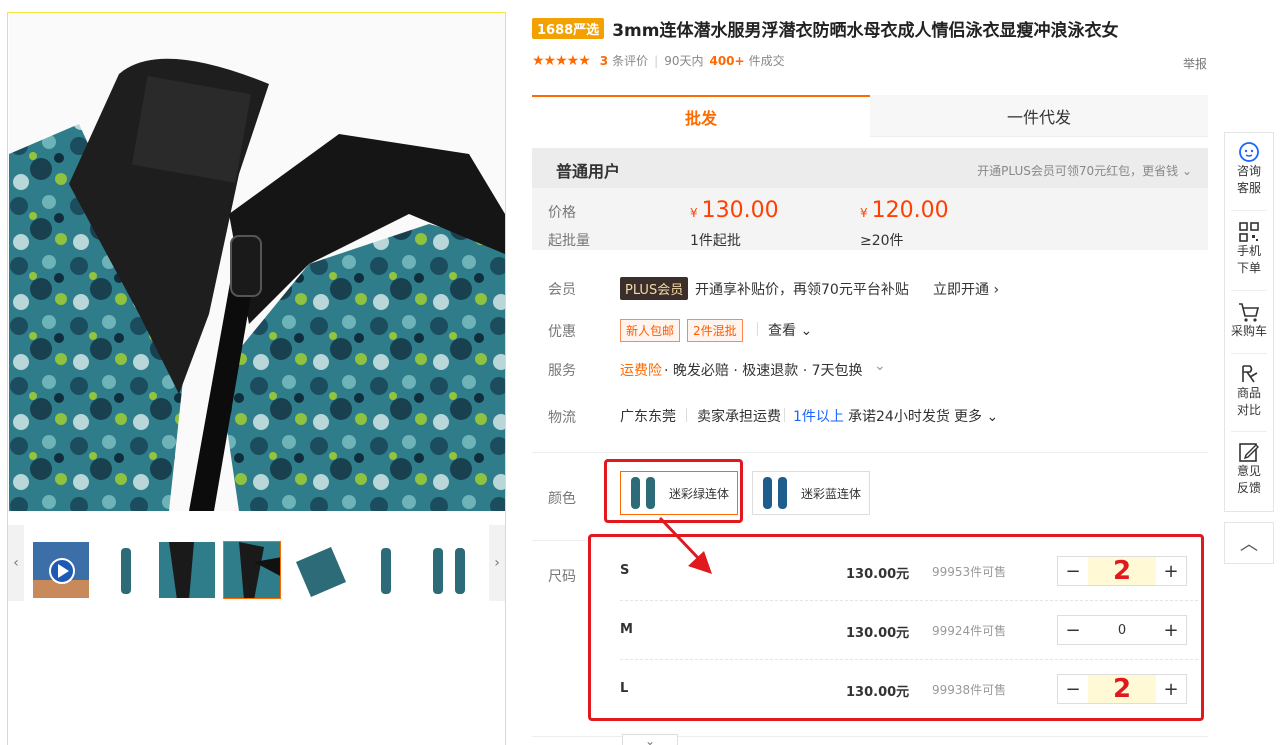 The width and height of the screenshot is (1280, 745). What do you see at coordinates (896, 627) in the screenshot?
I see `annotation-box-sizes` at bounding box center [896, 627].